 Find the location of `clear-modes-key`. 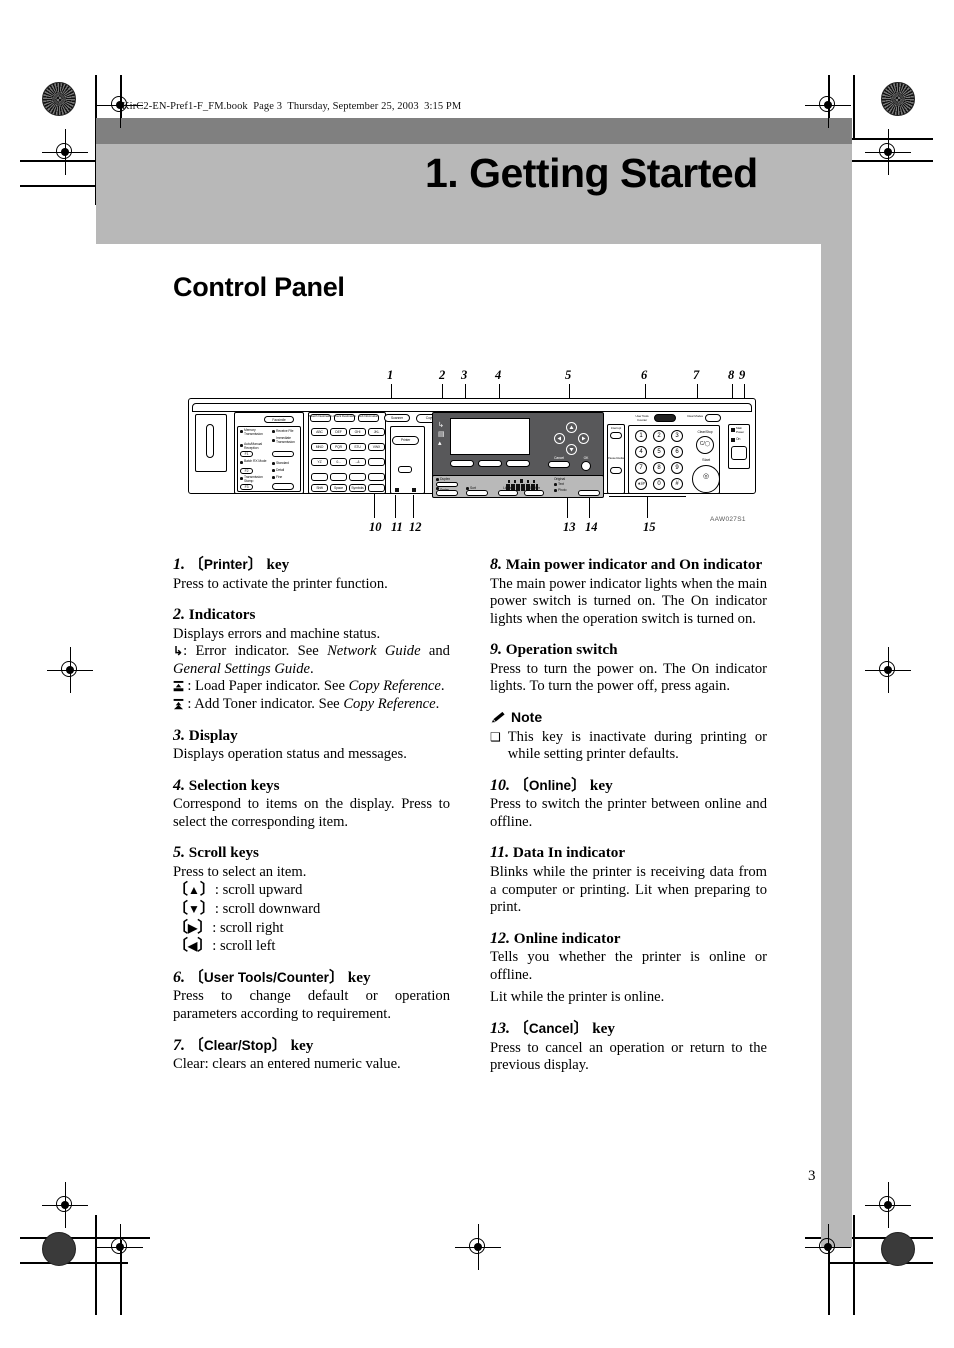

clear-modes-key is located at coordinates (713, 418).